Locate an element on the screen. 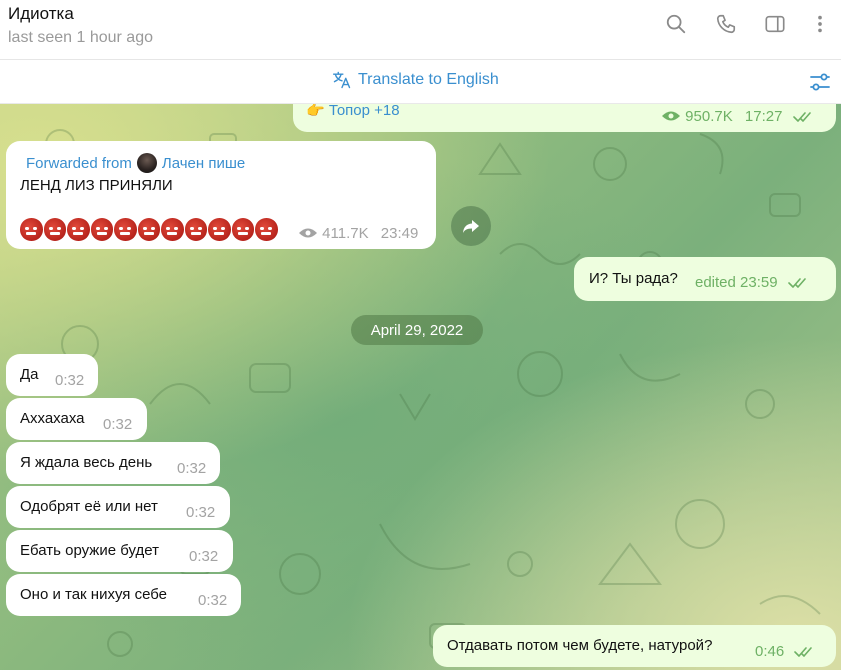 This screenshot has width=841, height=670. share-icon is located at coordinates (471, 226).